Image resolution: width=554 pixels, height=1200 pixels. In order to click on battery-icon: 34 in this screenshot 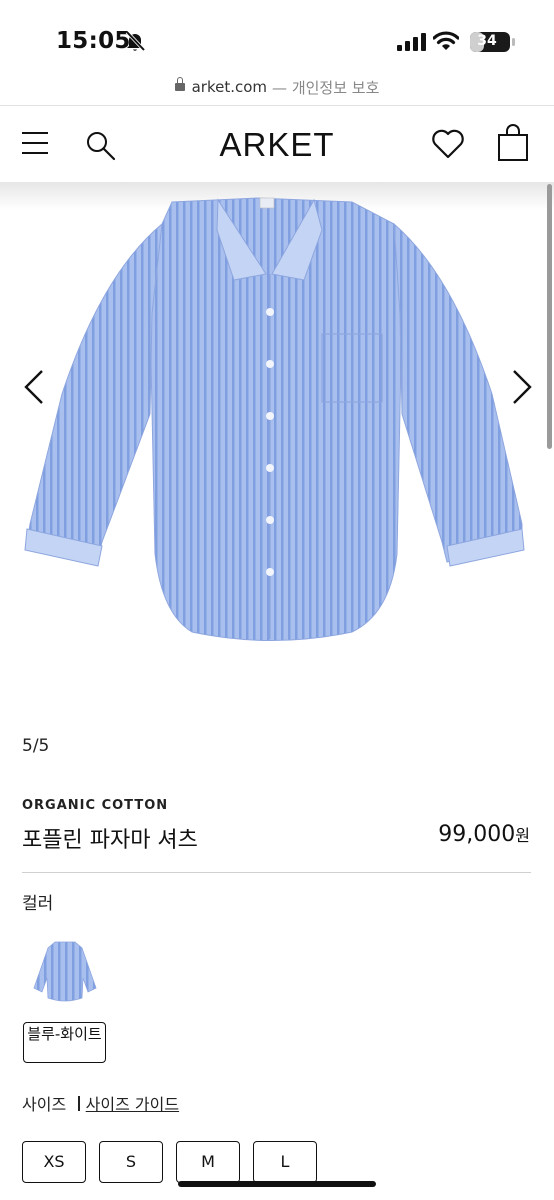, I will do `click(490, 42)`.